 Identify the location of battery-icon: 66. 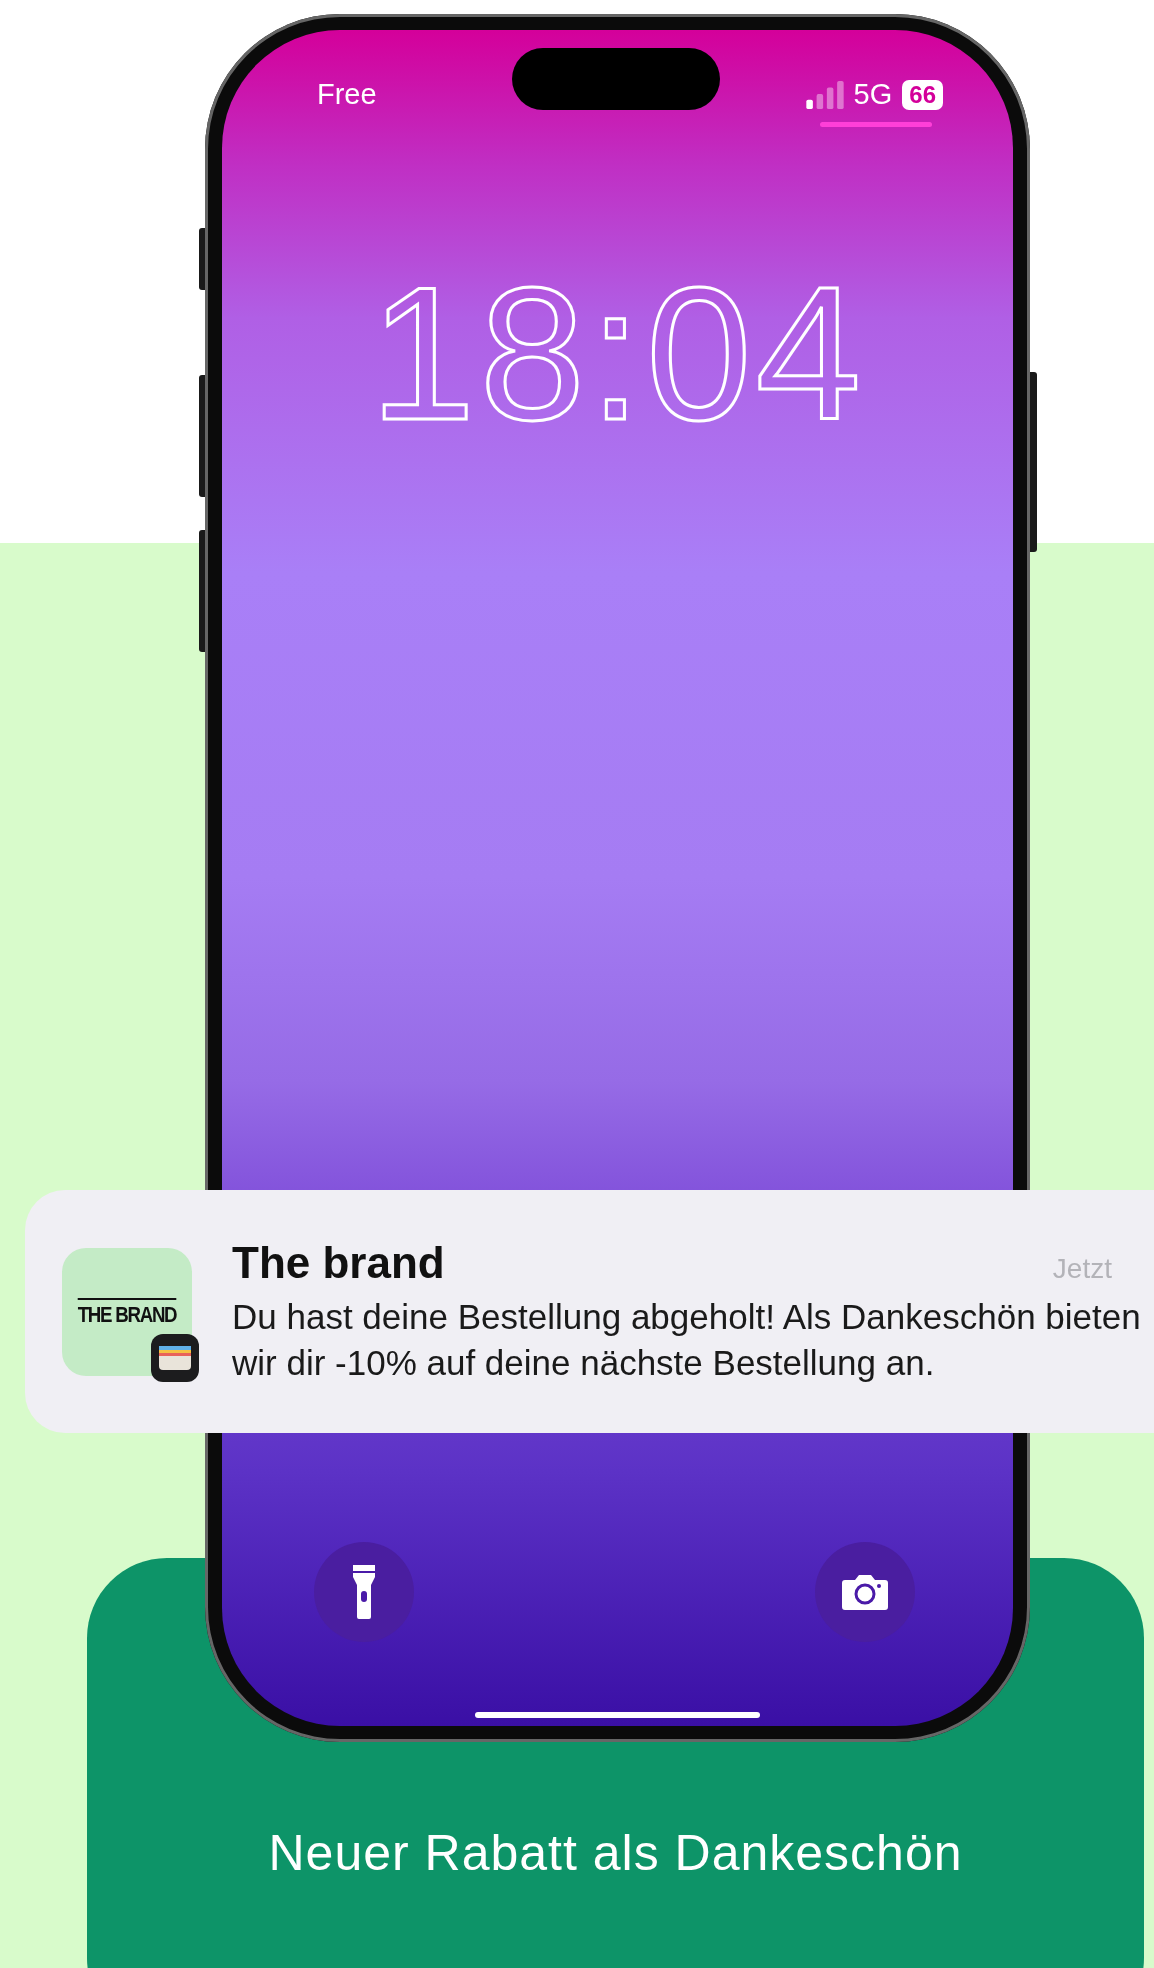
(922, 94).